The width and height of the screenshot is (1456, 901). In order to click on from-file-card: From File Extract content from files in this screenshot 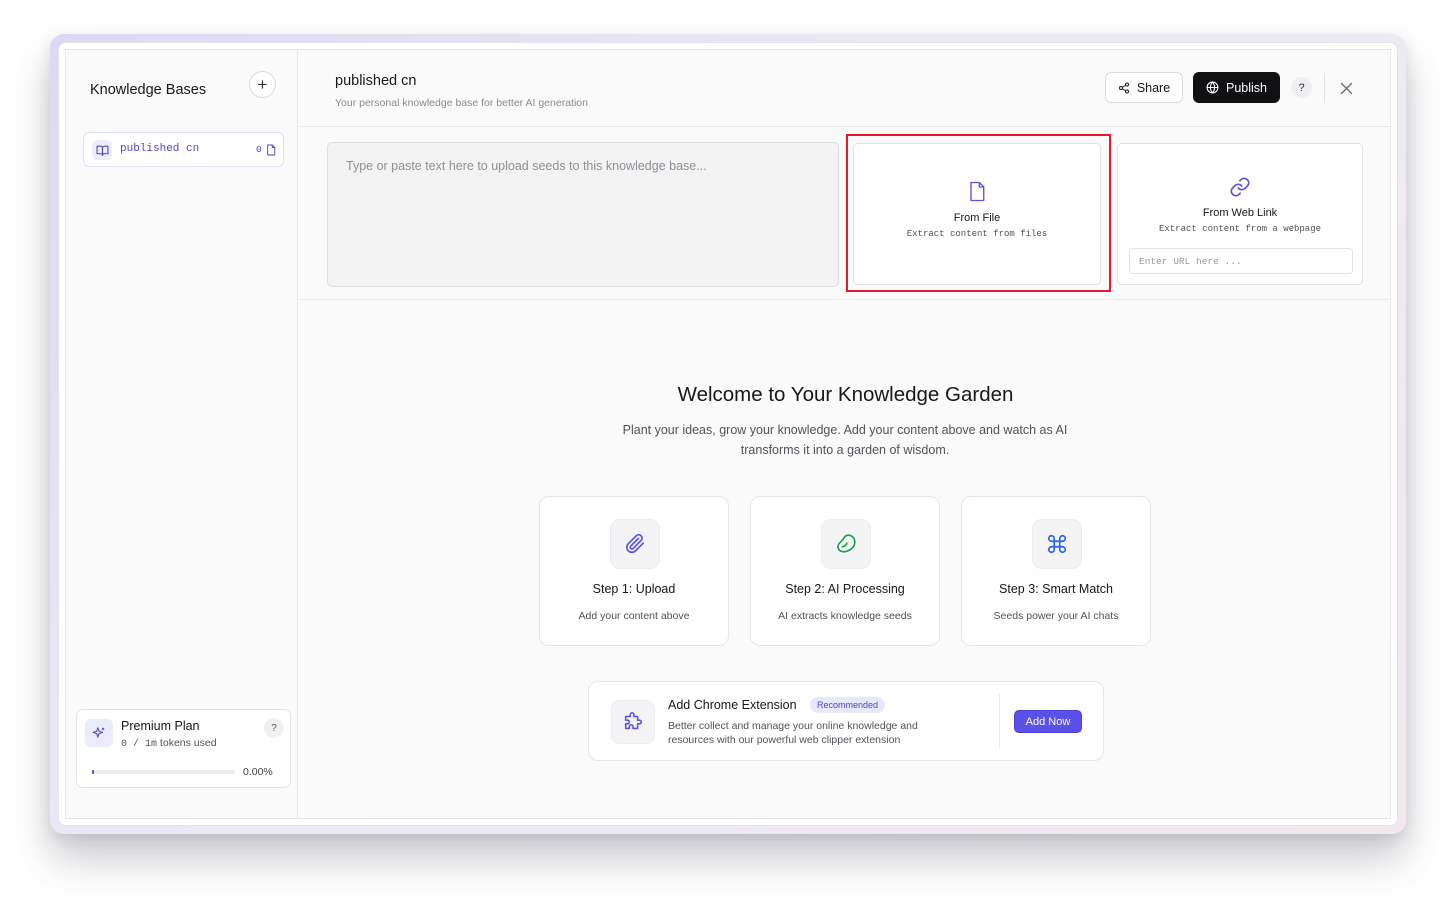, I will do `click(977, 214)`.